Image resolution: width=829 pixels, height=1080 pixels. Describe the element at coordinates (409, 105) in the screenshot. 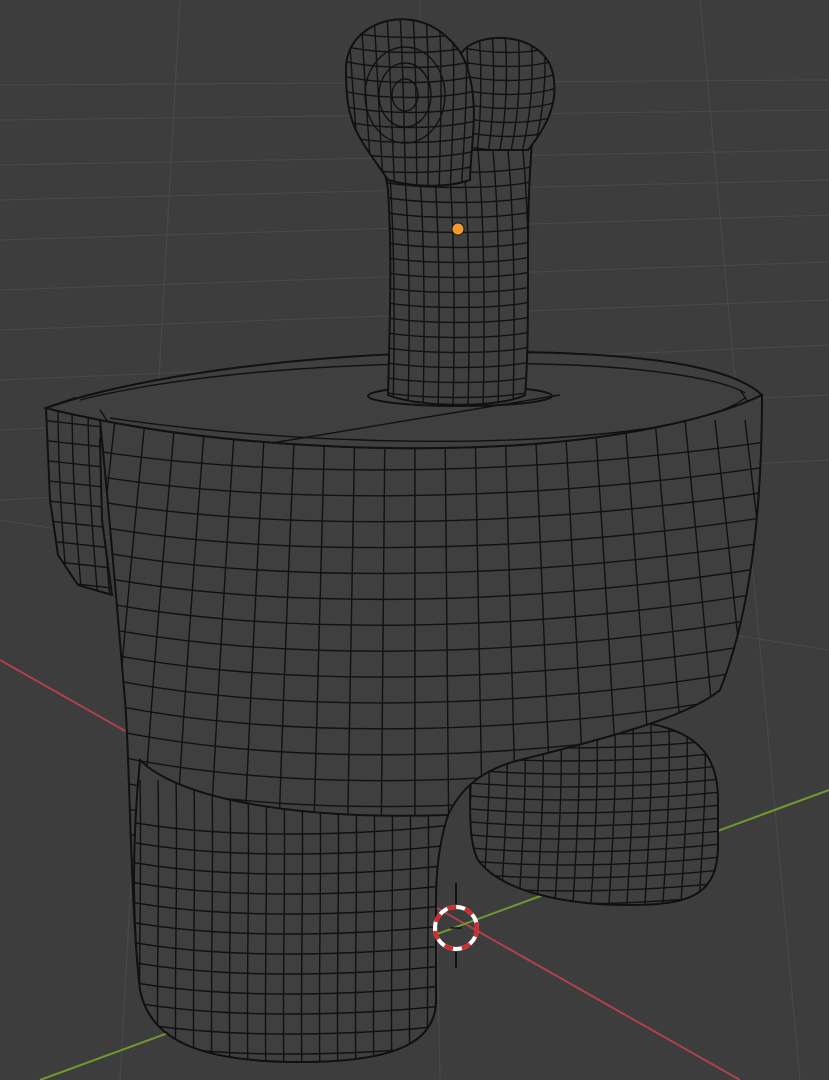

I see `mesh-stalk-head-left-lobe` at that location.